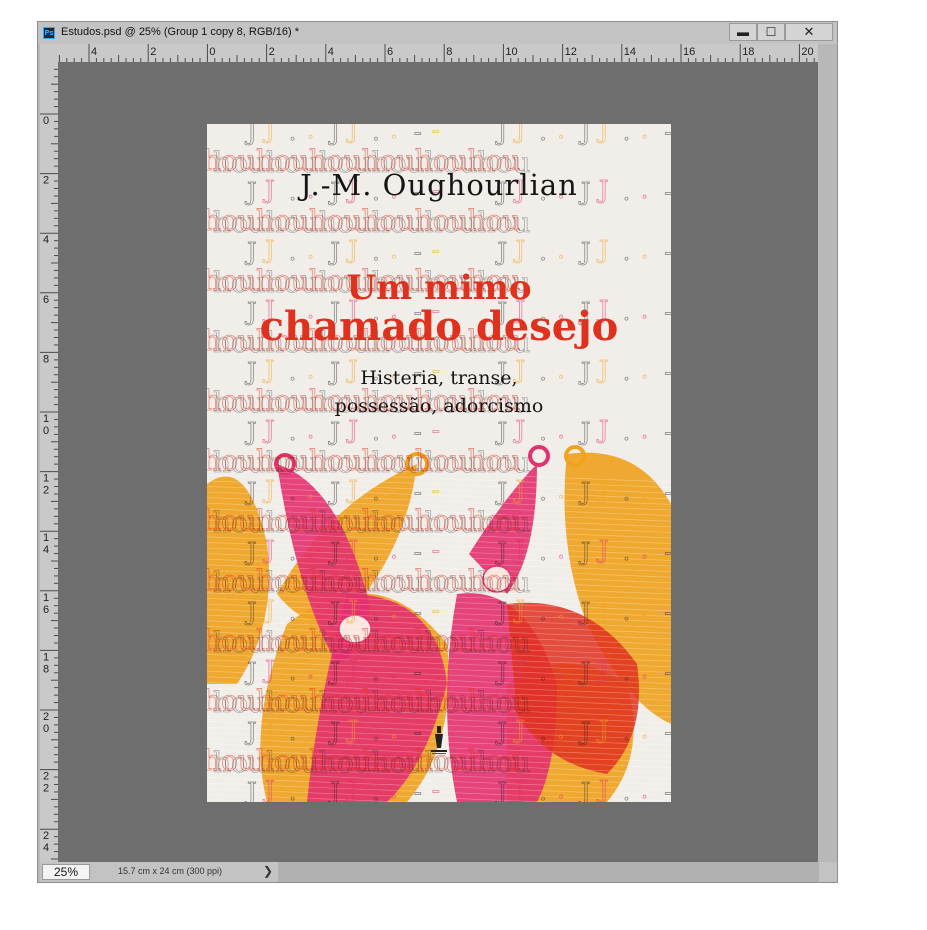 The height and width of the screenshot is (930, 927). Describe the element at coordinates (630, 52) in the screenshot. I see `ruler-label: 14` at that location.